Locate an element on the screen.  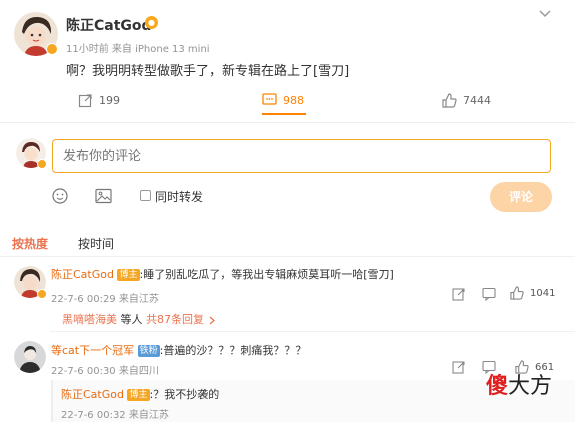
comment-author: 等cat下一个冠军 is located at coordinates (92, 350).